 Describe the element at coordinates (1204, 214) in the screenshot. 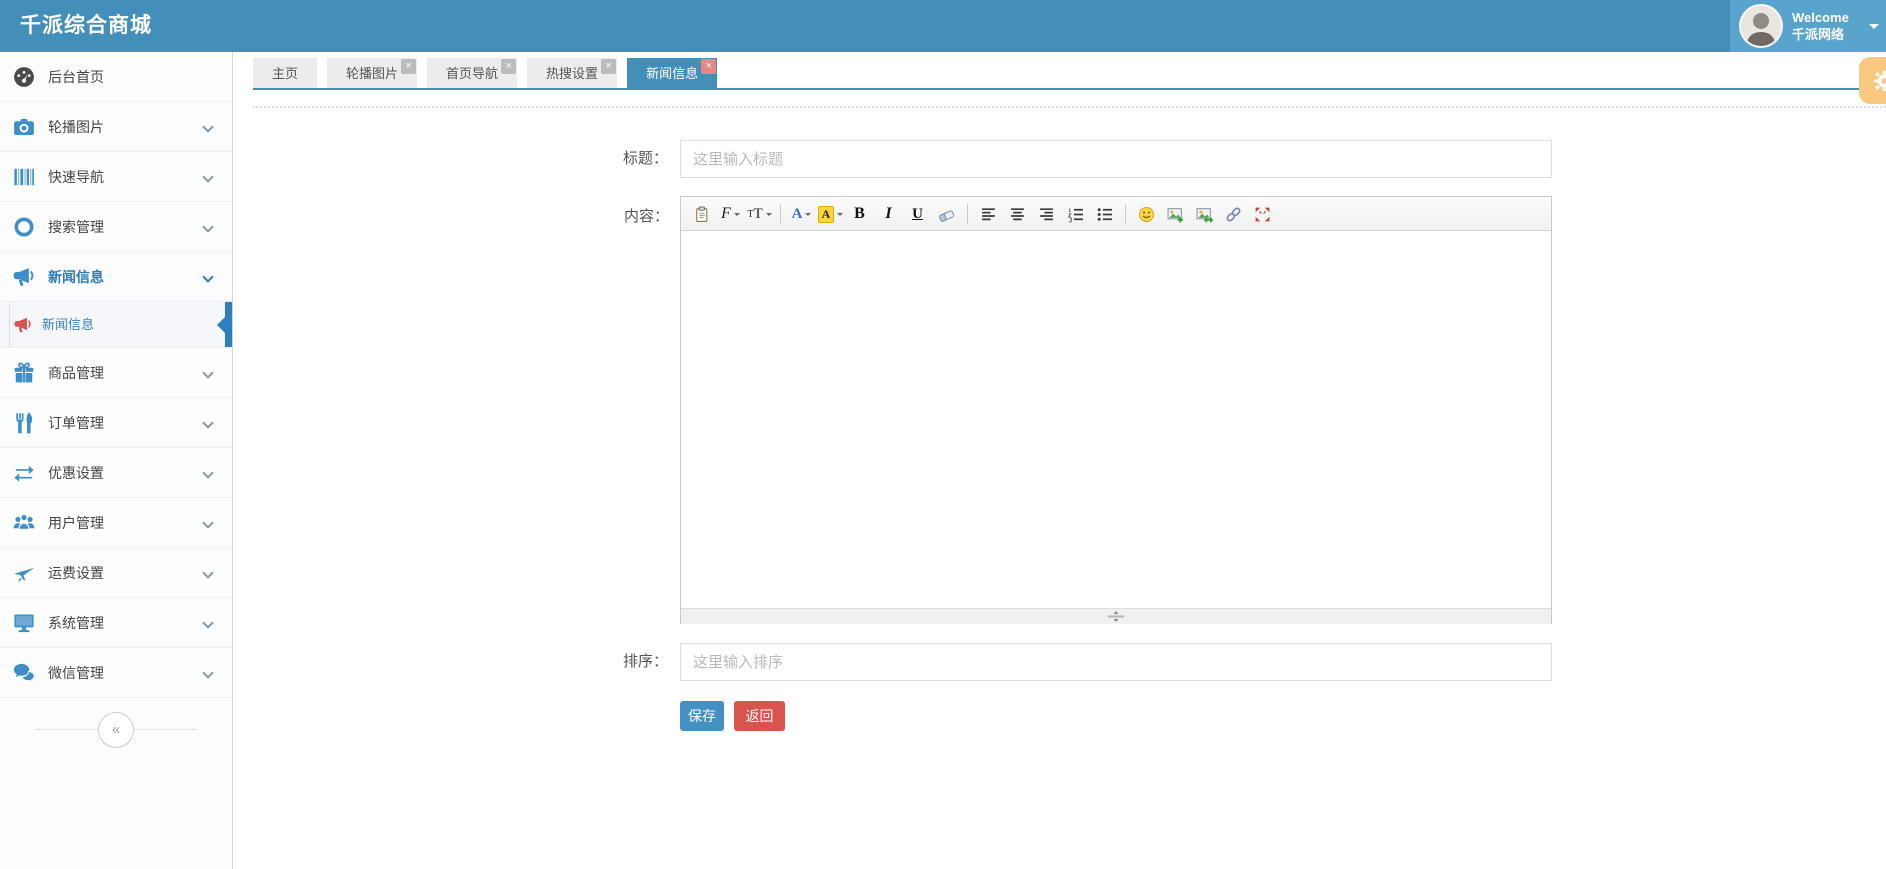

I see `multiimage-icon` at that location.